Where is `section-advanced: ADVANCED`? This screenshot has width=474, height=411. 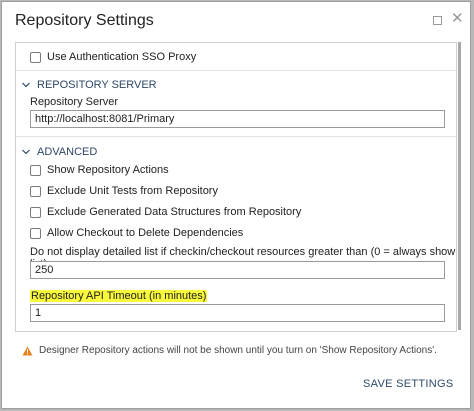 section-advanced: ADVANCED is located at coordinates (59, 152).